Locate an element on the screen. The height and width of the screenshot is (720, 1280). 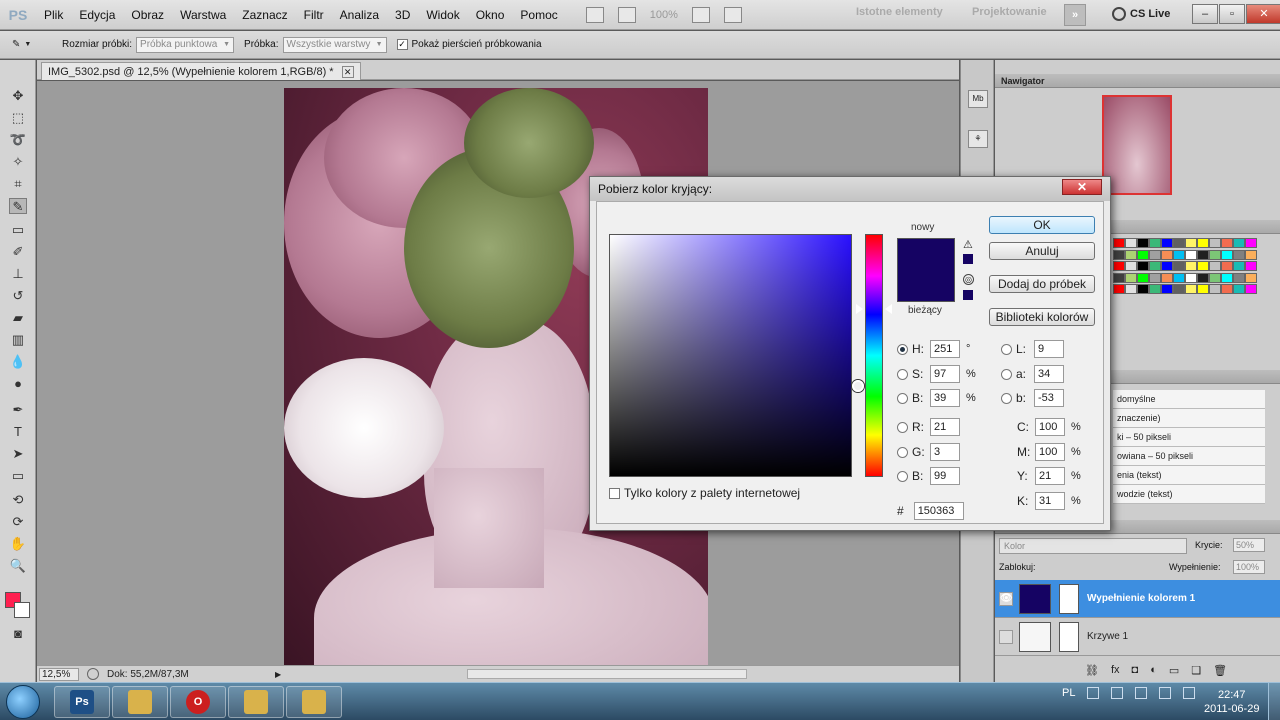
trash-icon: 🗑 is located at coordinates (1220, 670).